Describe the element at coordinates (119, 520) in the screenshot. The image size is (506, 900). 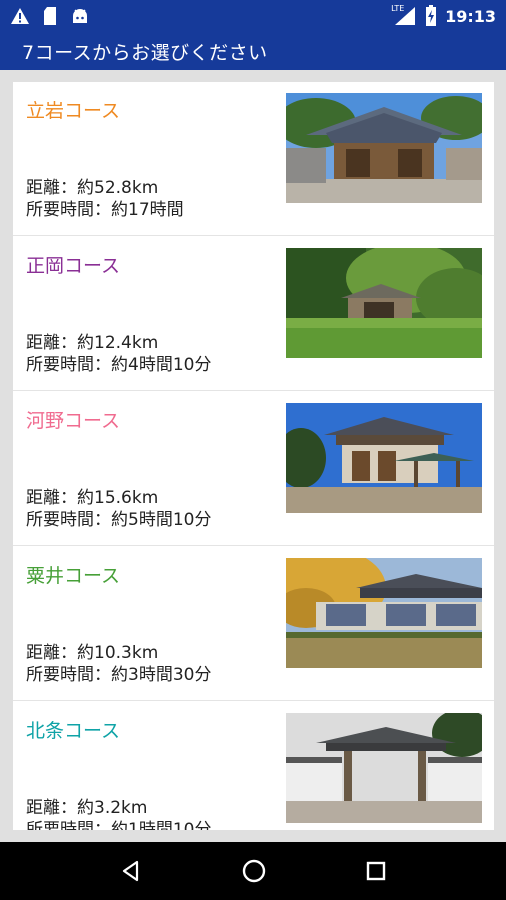
I see `course-duration: 所要時間：約5時間10分` at that location.